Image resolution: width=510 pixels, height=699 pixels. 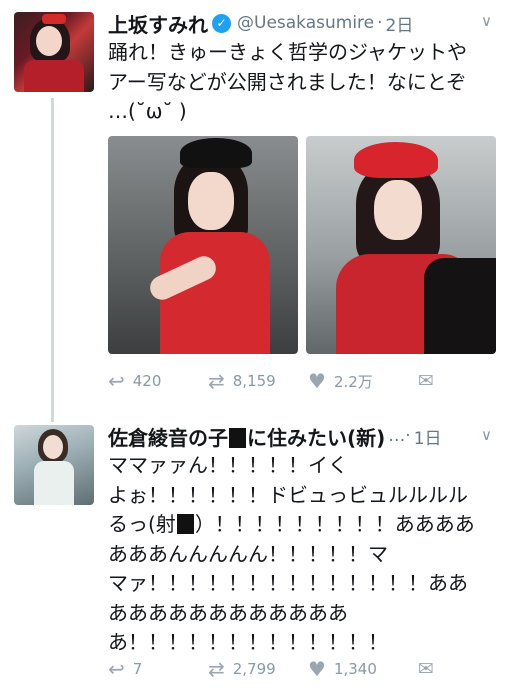 I want to click on retweet-count: 8,159, so click(x=254, y=381).